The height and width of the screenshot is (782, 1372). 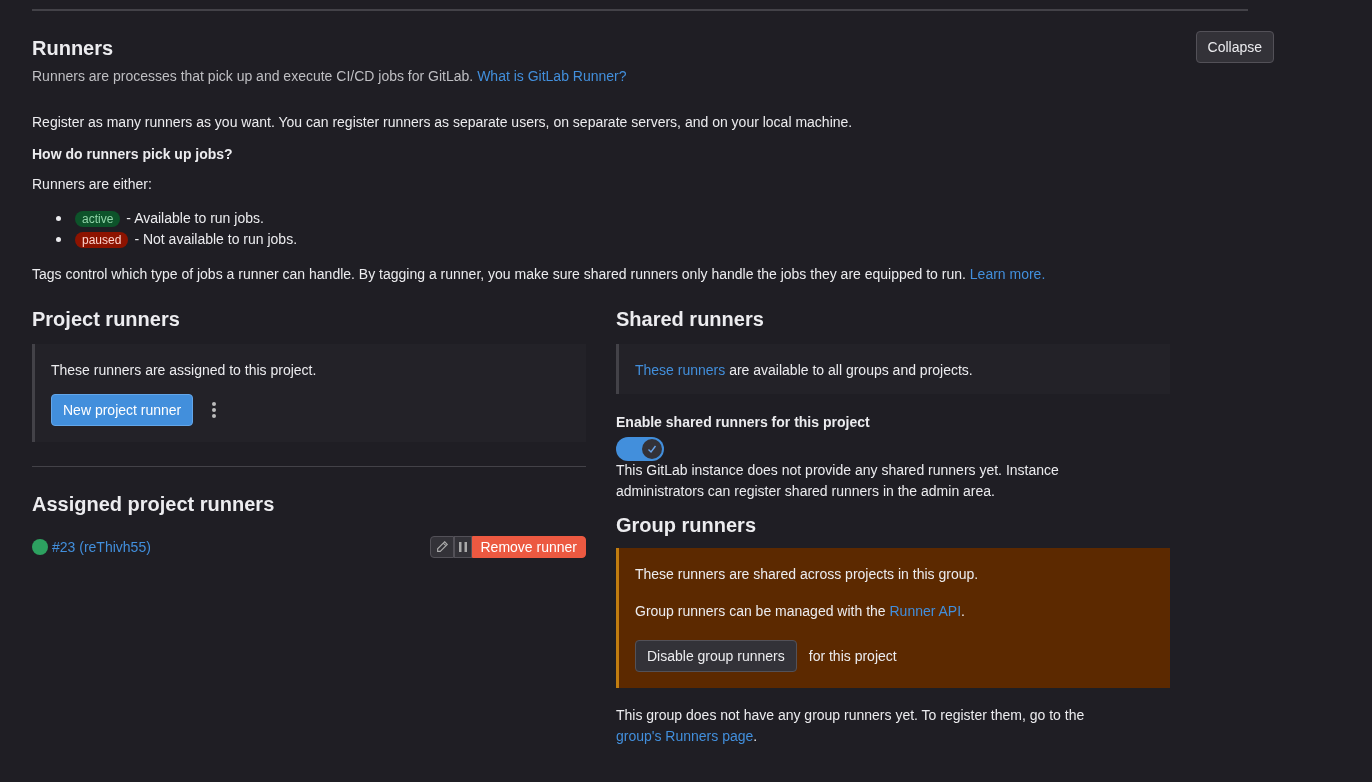 What do you see at coordinates (1007, 274) in the screenshot?
I see `learn-more-link: Learn more.` at bounding box center [1007, 274].